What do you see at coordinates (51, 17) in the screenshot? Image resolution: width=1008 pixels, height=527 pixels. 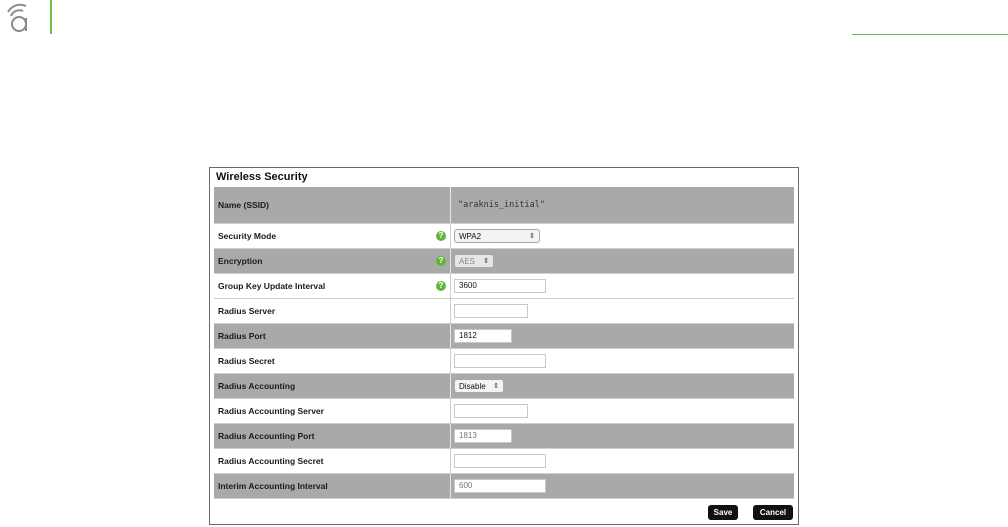 I see `logo-divider` at bounding box center [51, 17].